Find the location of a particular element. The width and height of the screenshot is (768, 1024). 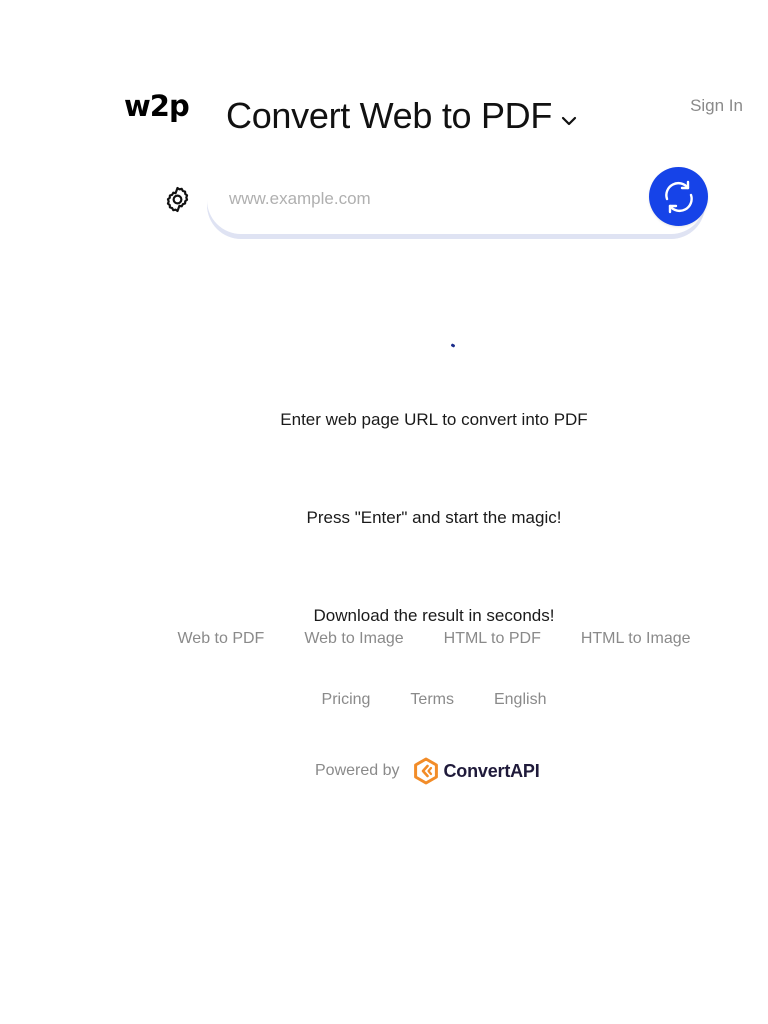

language-selector: English is located at coordinates (520, 700).